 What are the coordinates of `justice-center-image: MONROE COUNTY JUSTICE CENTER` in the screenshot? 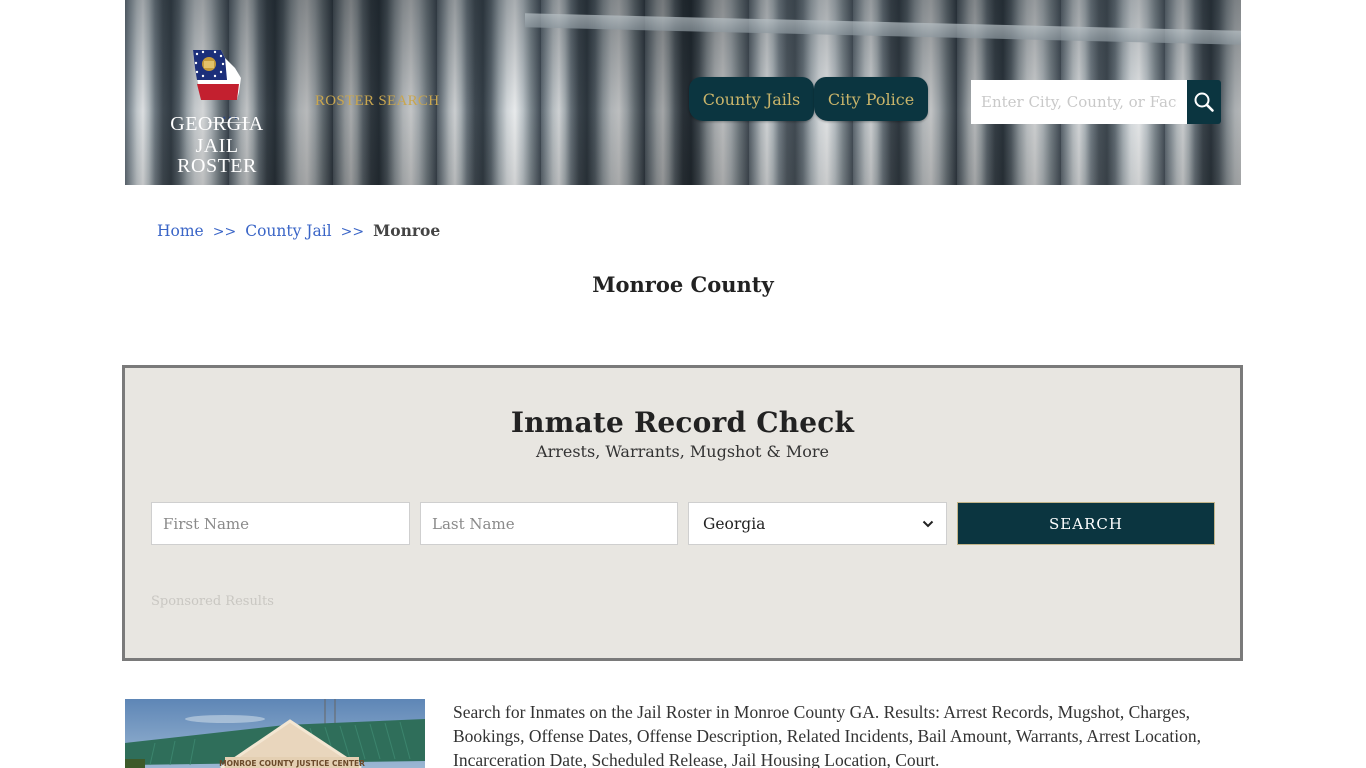 It's located at (275, 733).